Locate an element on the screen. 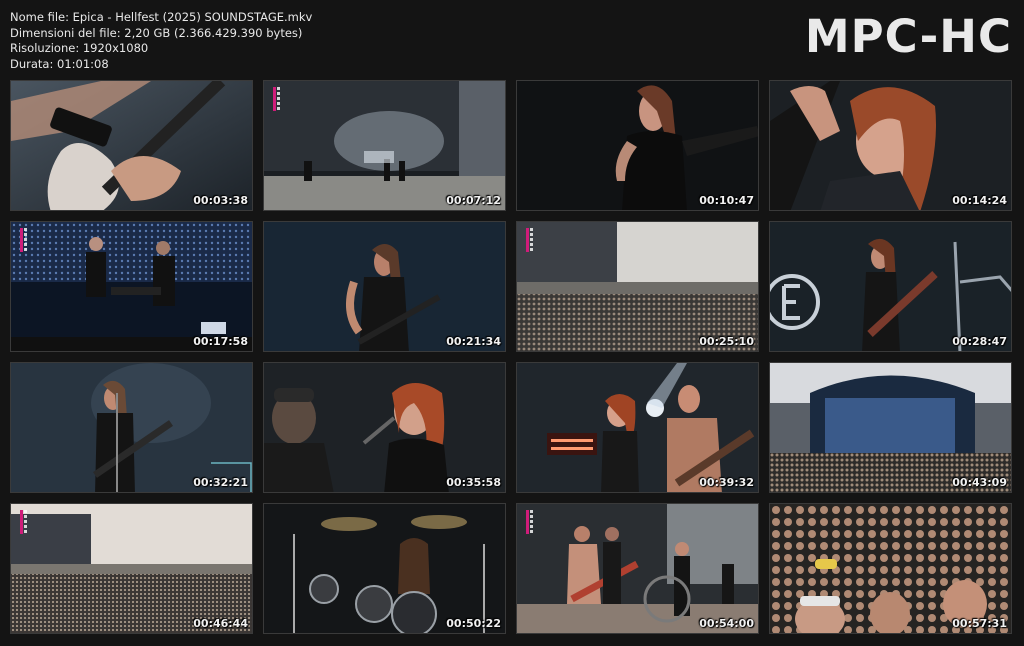  thumbnail-13: 00:46:44 is located at coordinates (131, 568).